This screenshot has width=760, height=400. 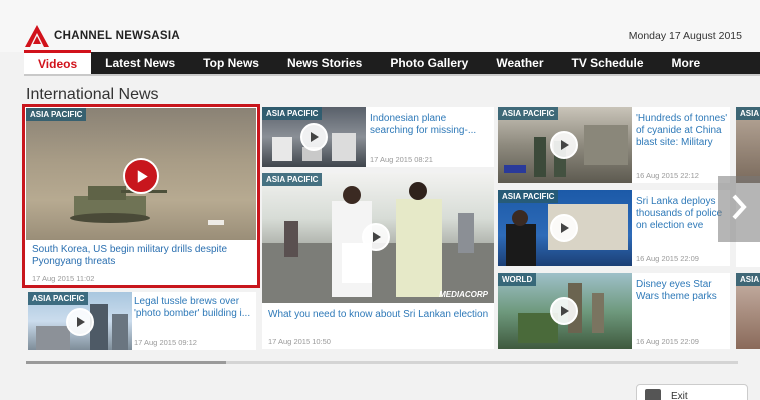 I want to click on video-card-partial: ASIA, so click(x=748, y=311).